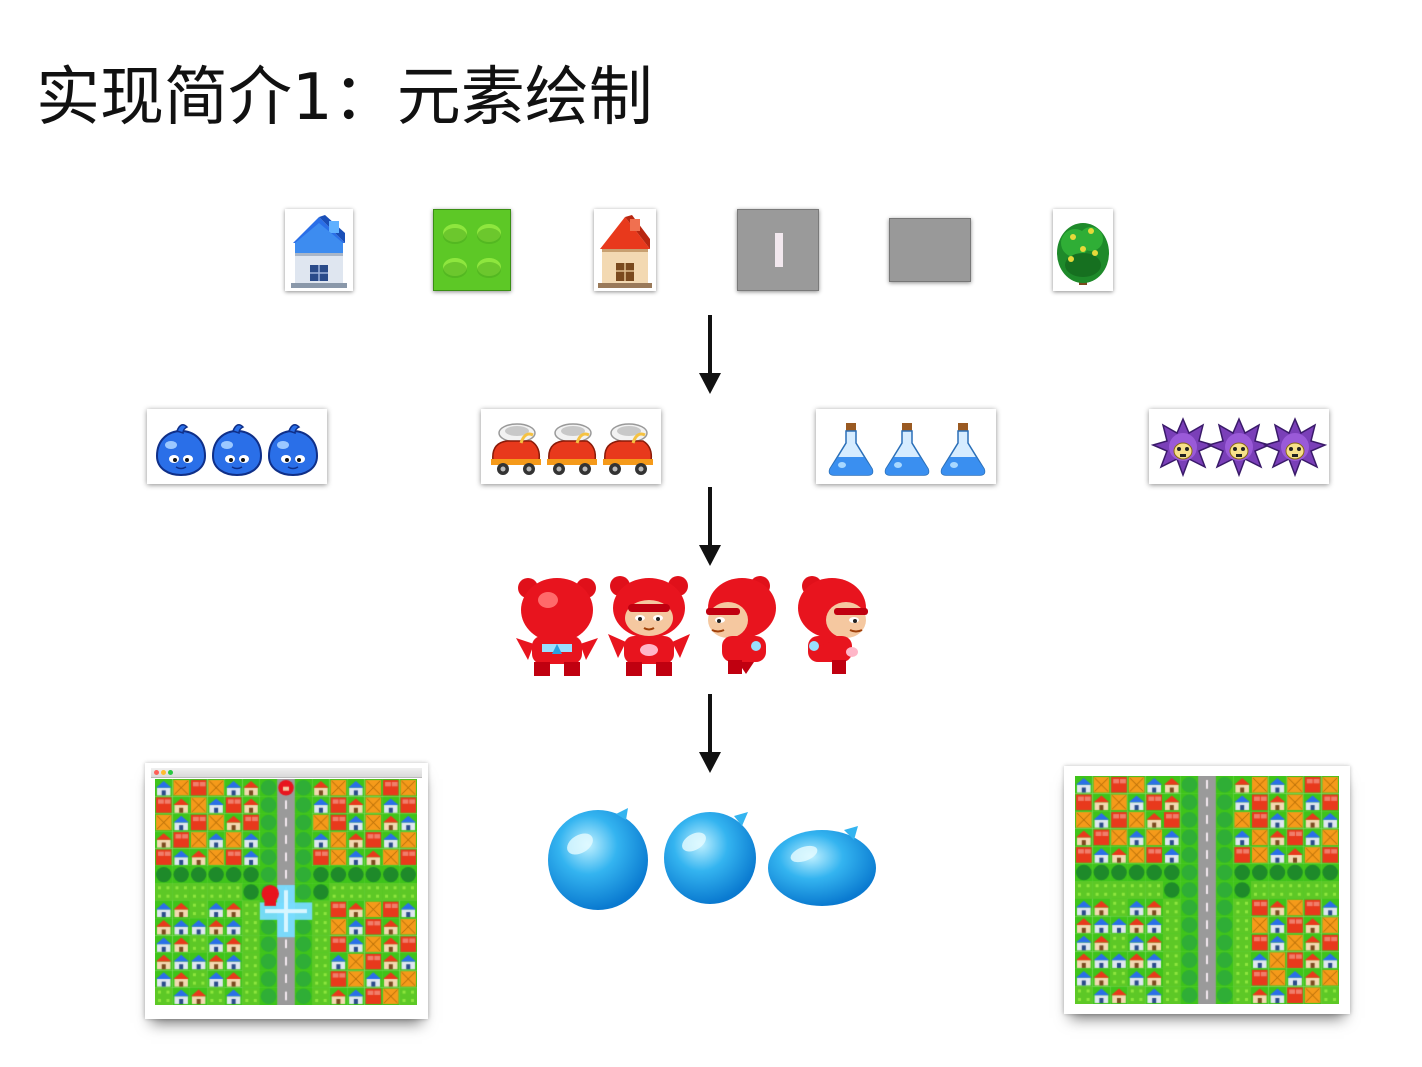 Image resolution: width=1422 pixels, height=1067 pixels. I want to click on red-house-tile-icon, so click(625, 250).